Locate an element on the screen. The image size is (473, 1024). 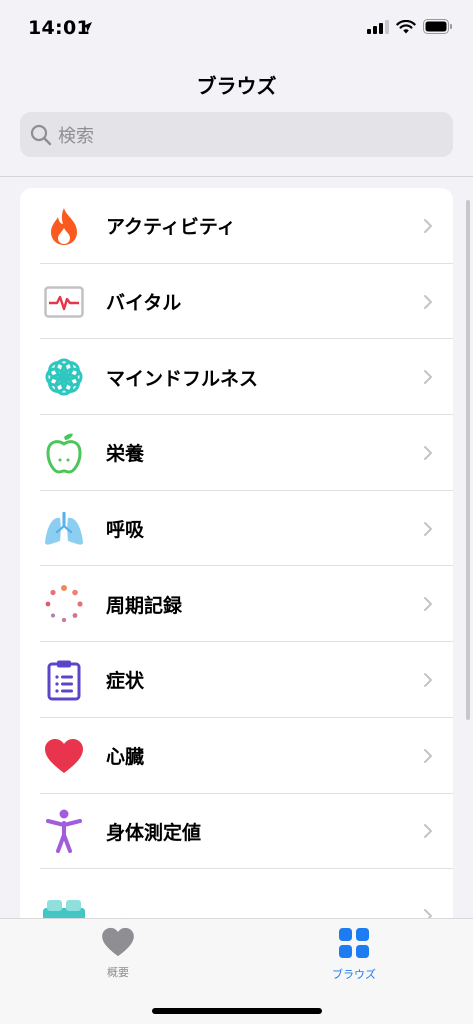
clipboard-icon is located at coordinates (64, 680).